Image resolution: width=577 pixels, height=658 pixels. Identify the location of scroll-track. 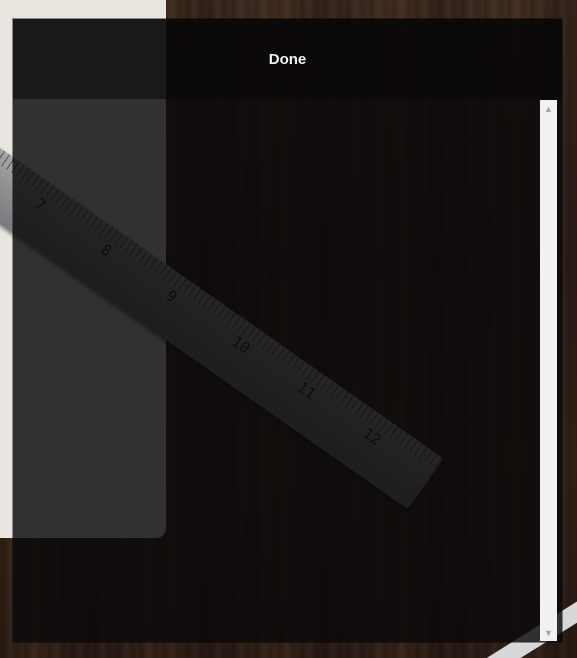
(548, 370).